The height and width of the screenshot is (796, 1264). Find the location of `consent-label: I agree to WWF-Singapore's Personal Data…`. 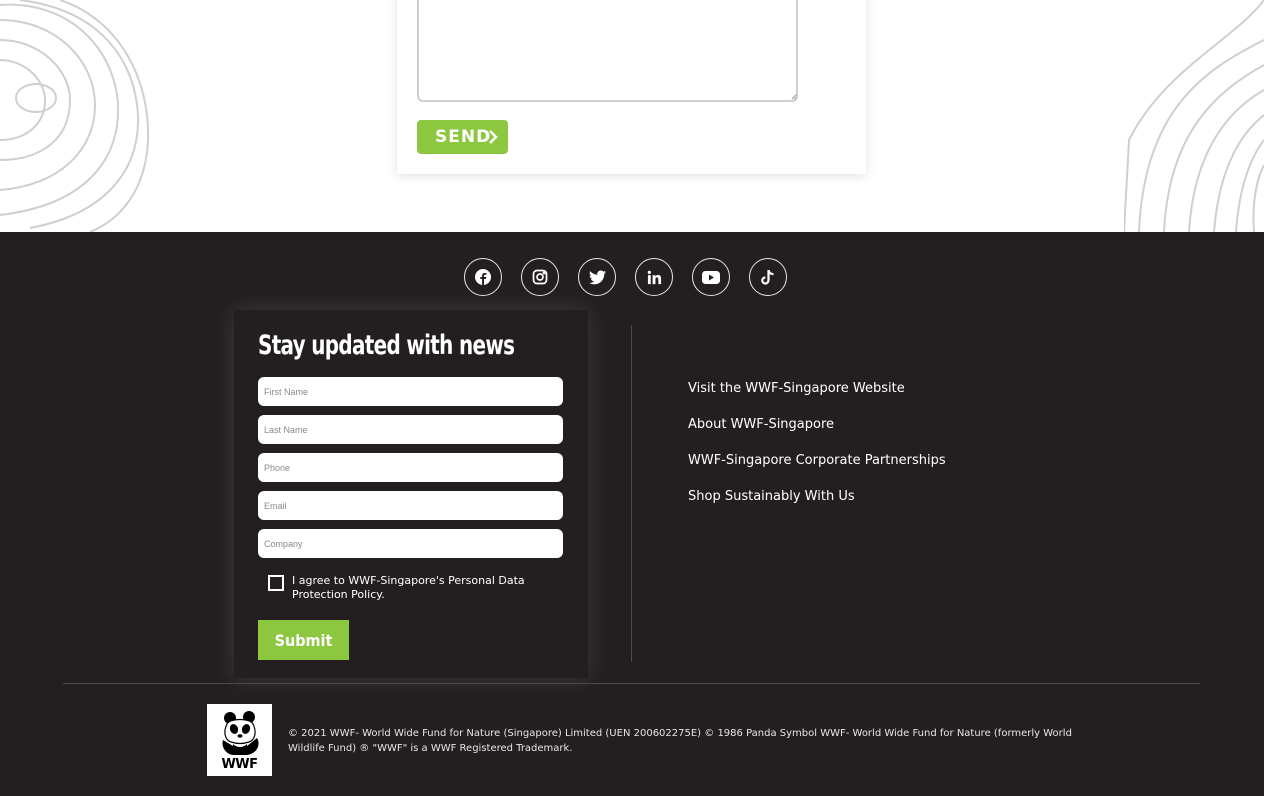

consent-label: I agree to WWF-Singapore's Personal Data… is located at coordinates (408, 587).